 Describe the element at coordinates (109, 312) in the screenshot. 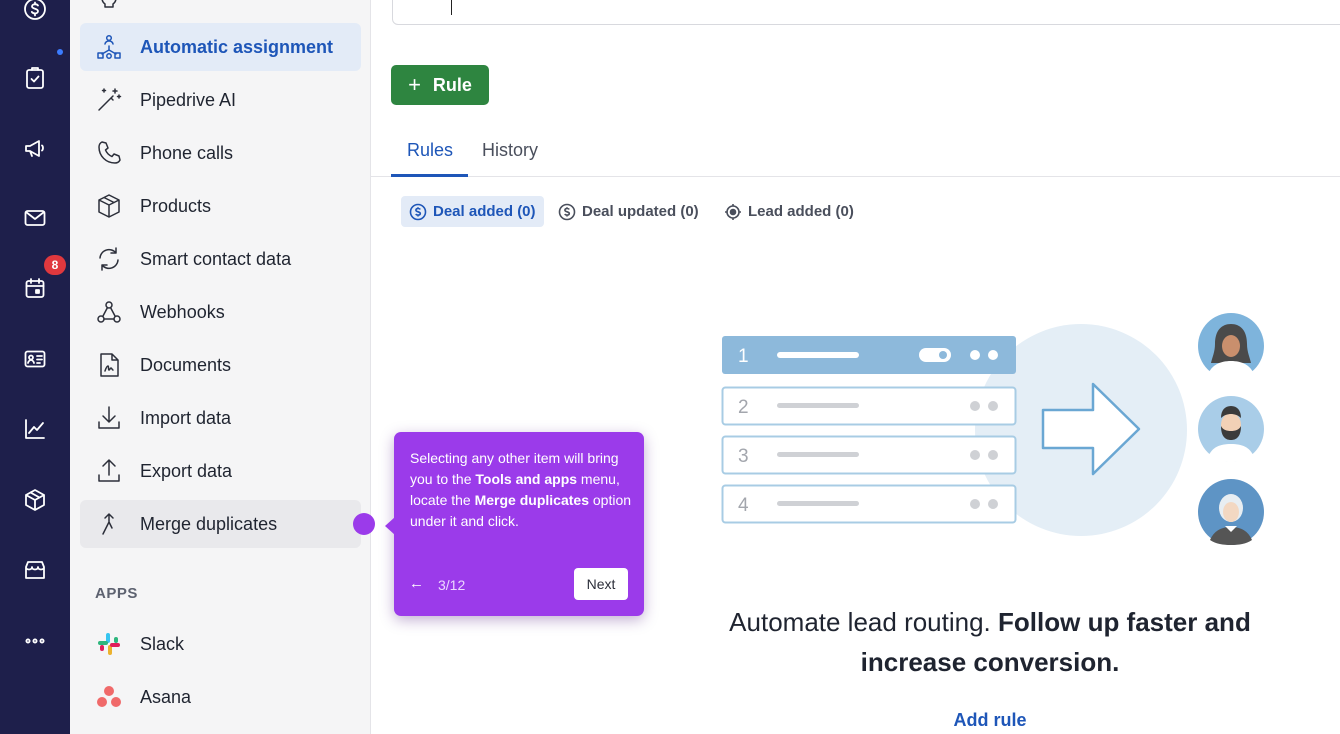

I see `webhook-icon` at that location.